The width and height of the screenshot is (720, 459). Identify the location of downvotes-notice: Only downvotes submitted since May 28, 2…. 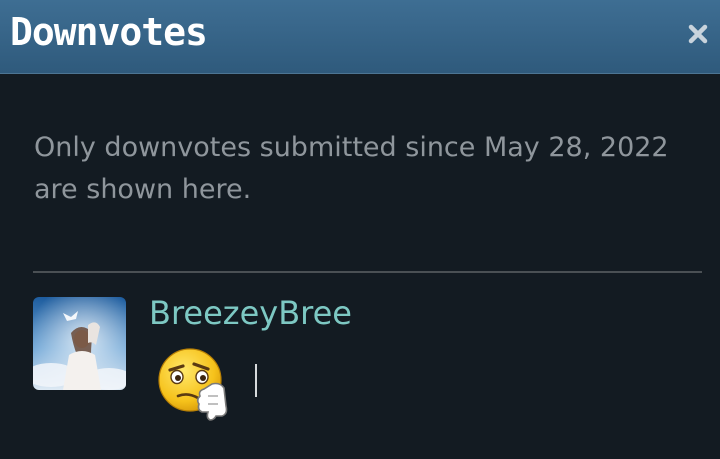
(351, 168).